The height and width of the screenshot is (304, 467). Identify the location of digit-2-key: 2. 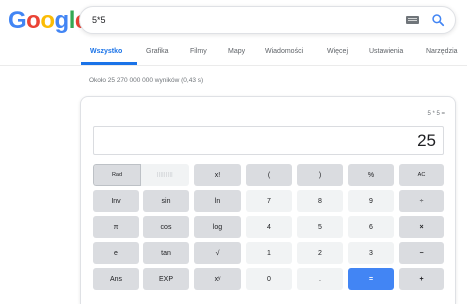
(320, 253).